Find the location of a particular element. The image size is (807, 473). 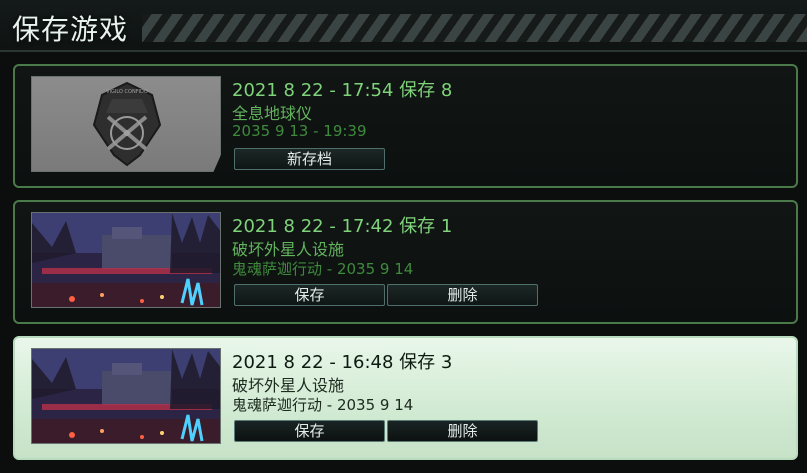

save-slot-datetime: 2021 8 22 - 17:42 保存 1 is located at coordinates (342, 226).